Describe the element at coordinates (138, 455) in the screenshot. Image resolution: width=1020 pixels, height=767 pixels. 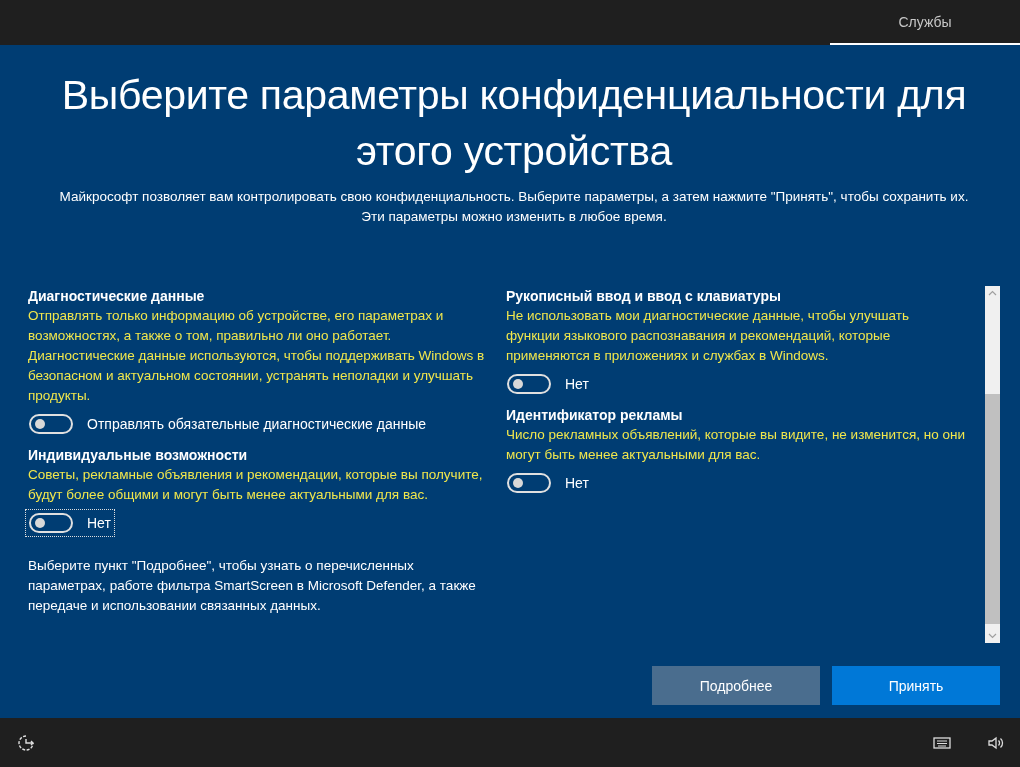
I see `section-heading: Индивидуальные возможности` at that location.